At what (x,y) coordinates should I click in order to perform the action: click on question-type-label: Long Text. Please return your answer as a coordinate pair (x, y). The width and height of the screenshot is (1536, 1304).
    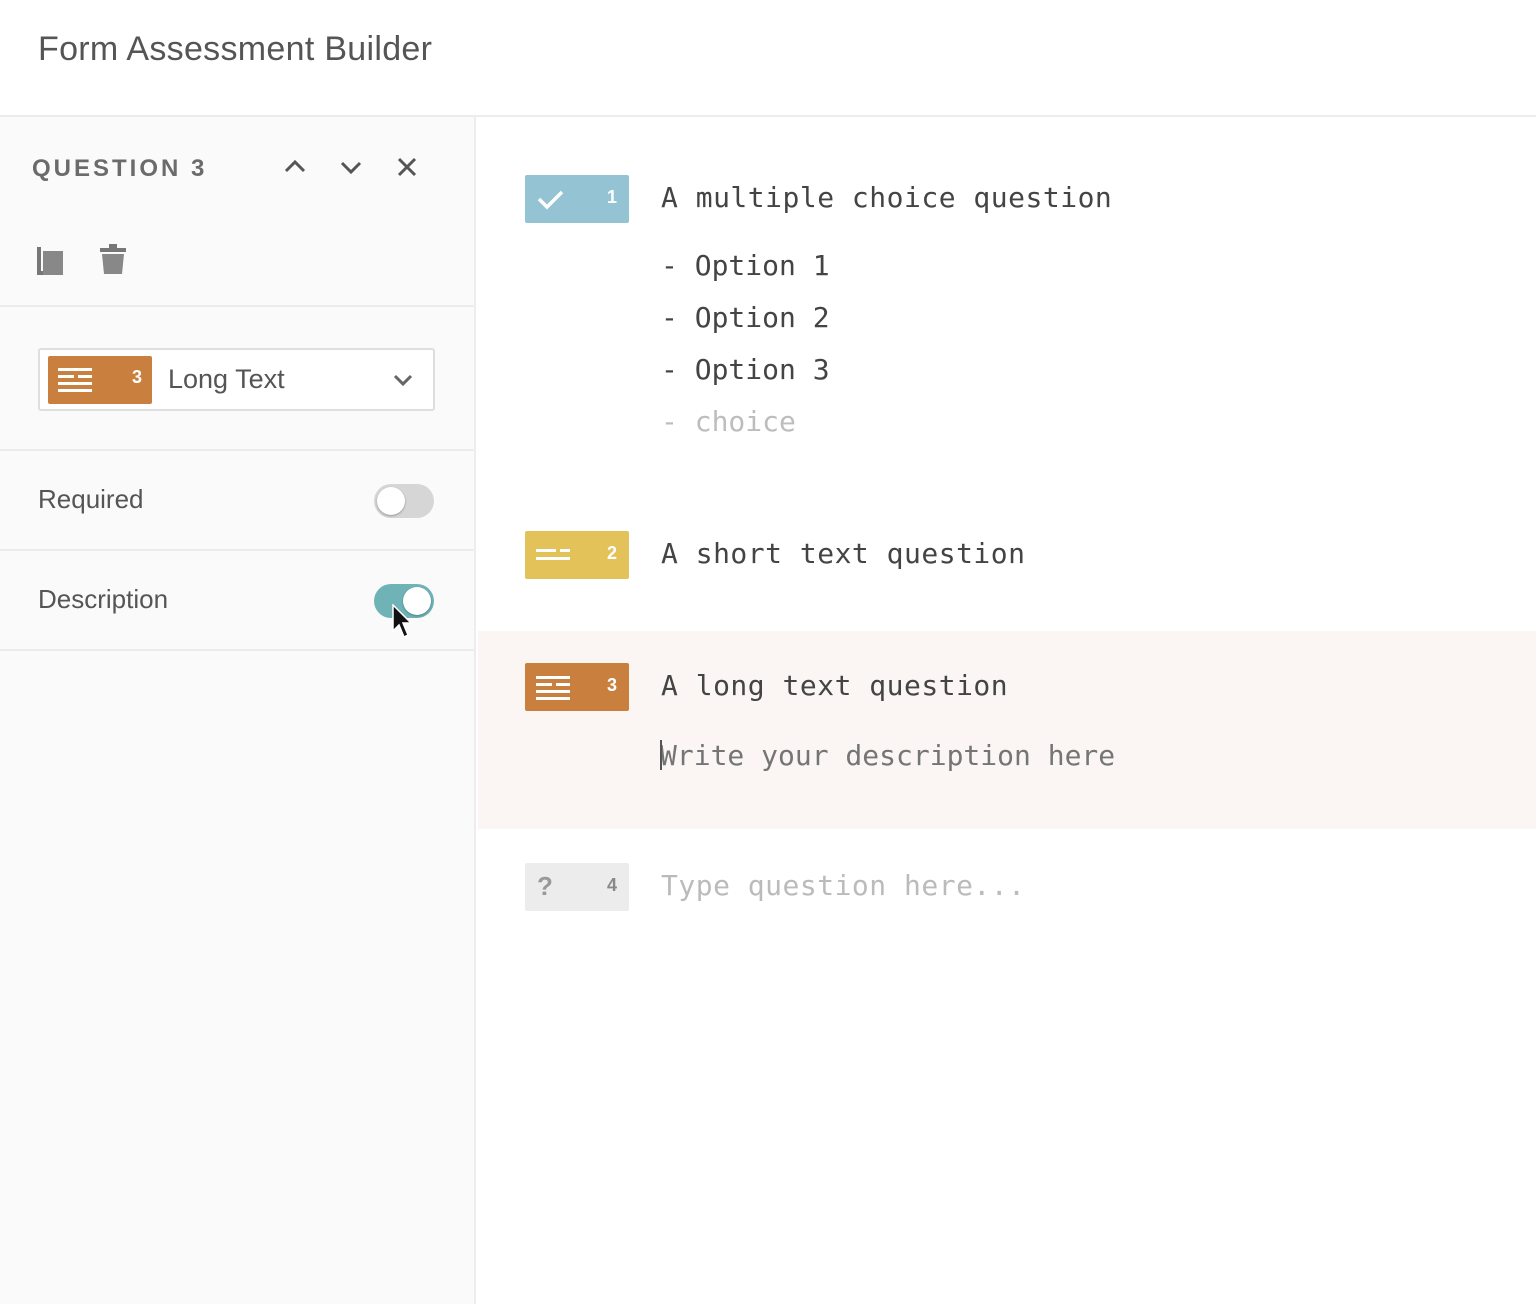
    Looking at the image, I should click on (226, 379).